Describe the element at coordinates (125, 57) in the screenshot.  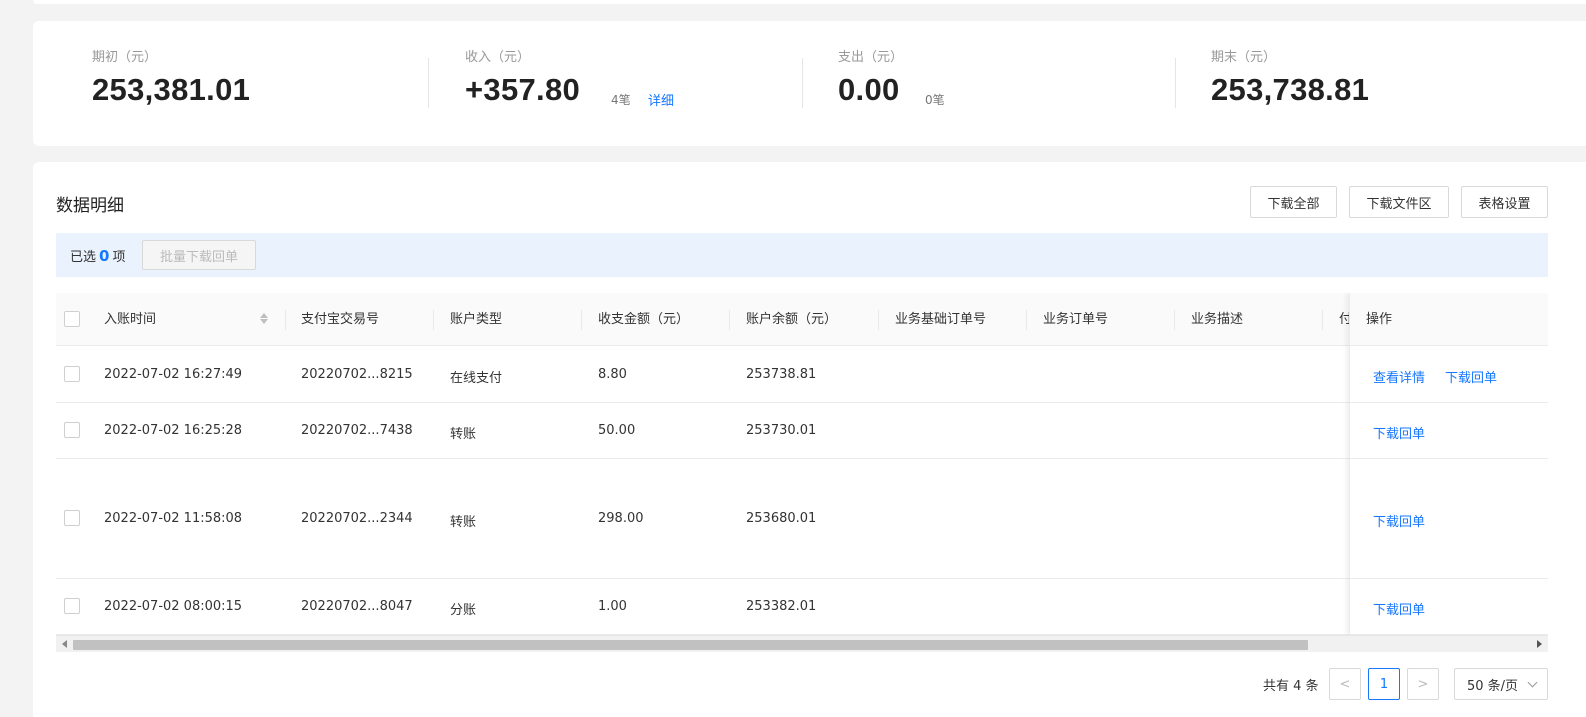
I see `opening-label: 期初（元）` at that location.